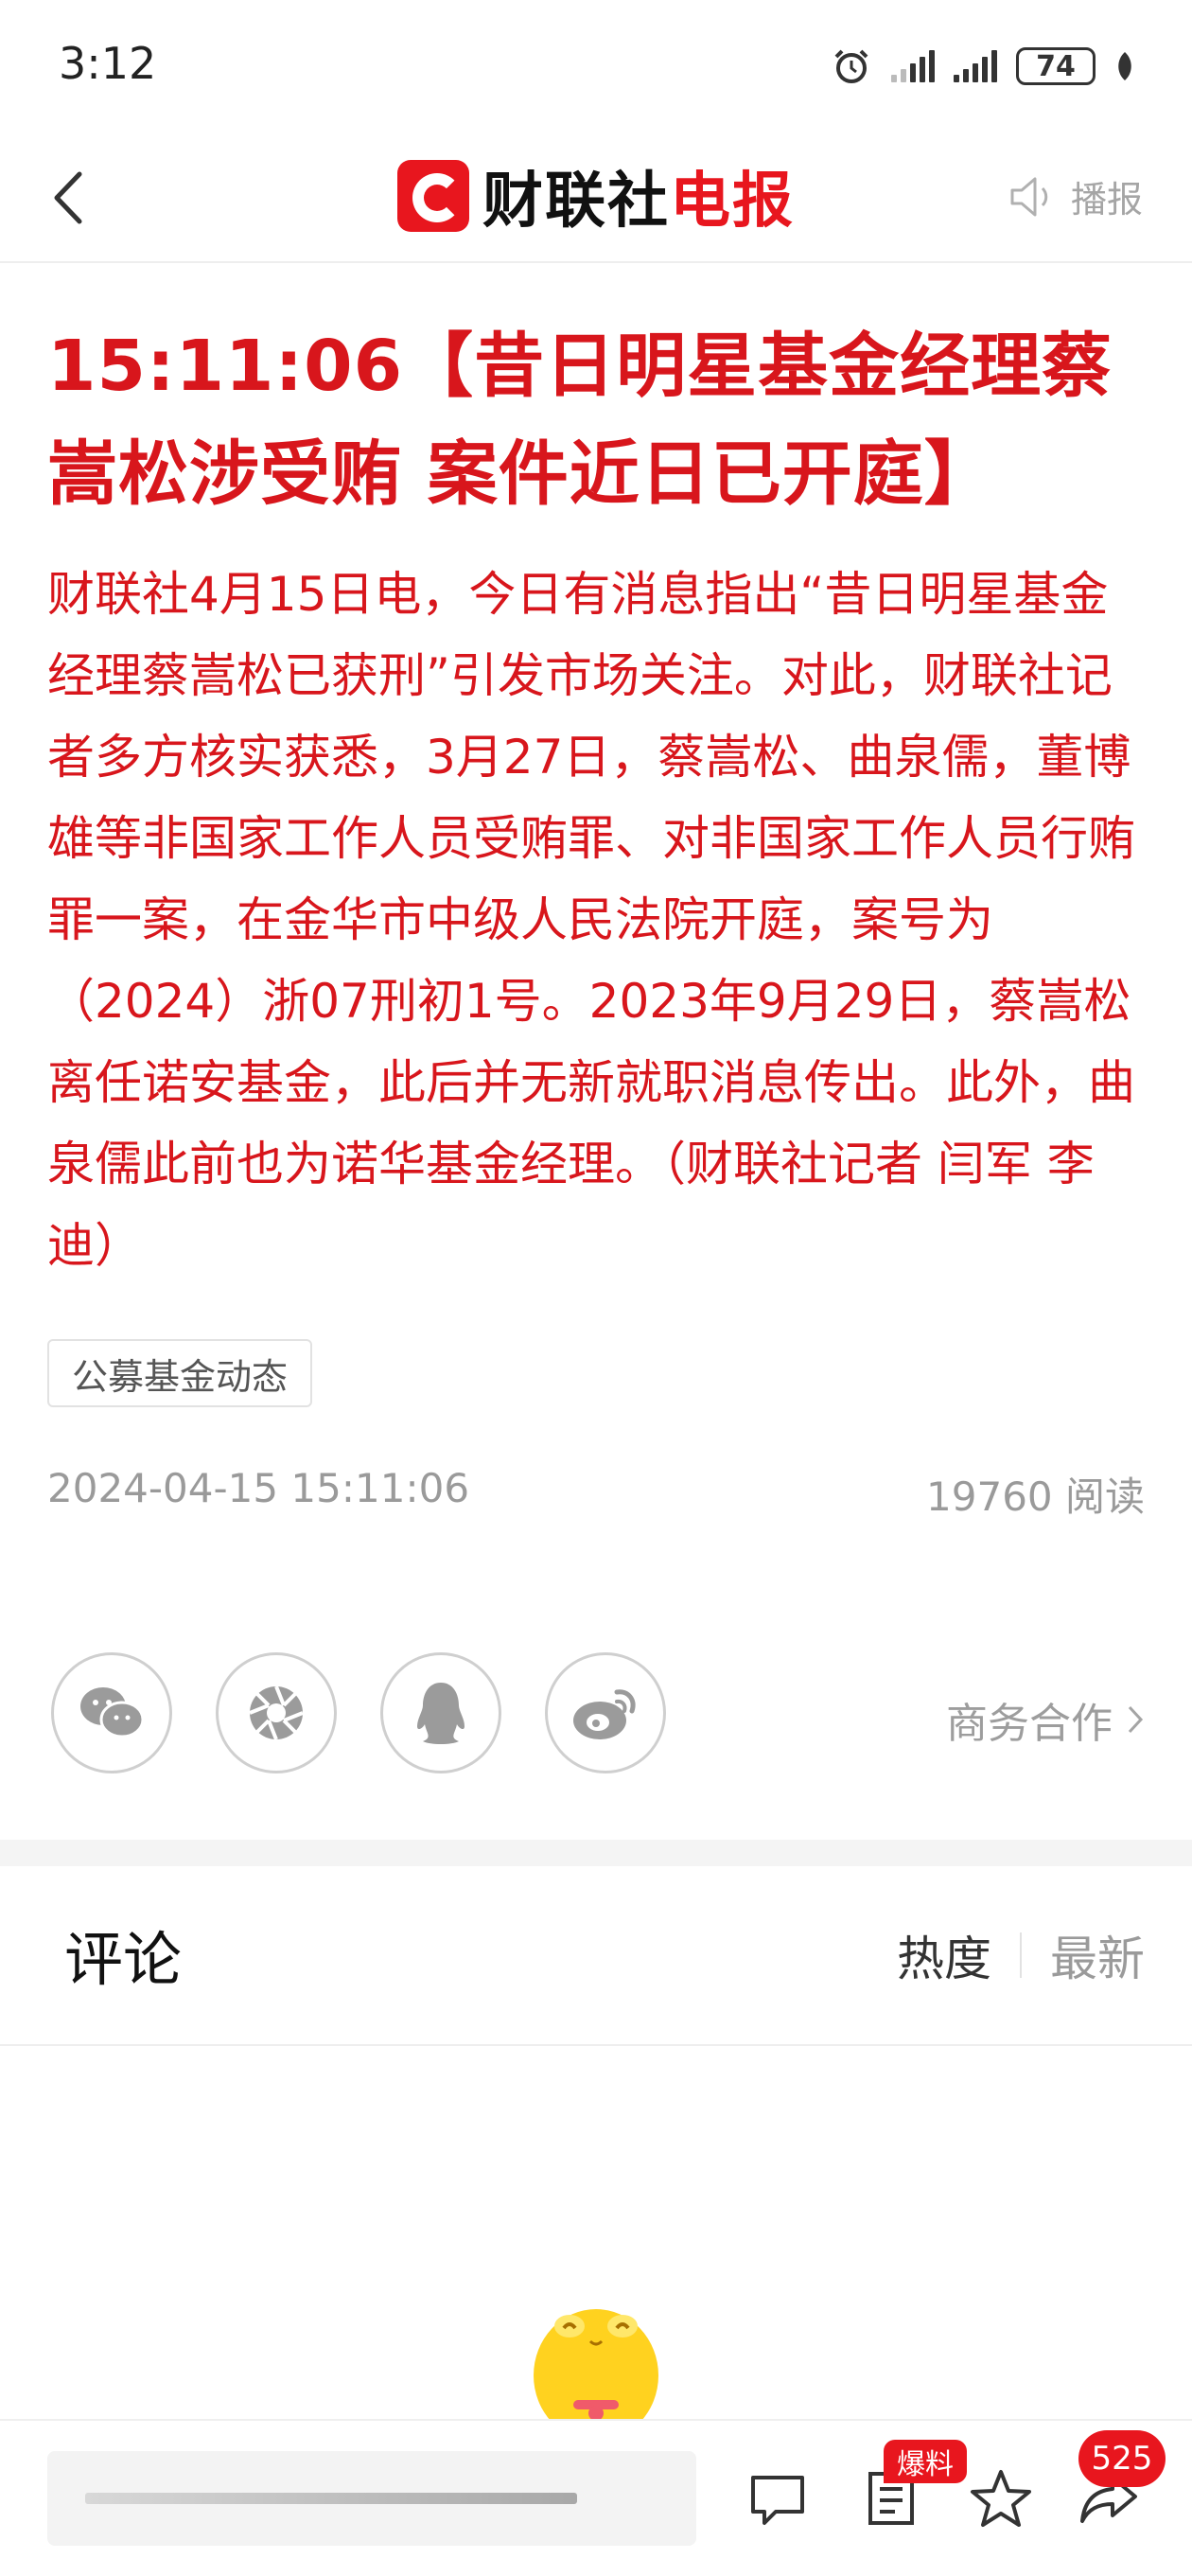 The height and width of the screenshot is (2576, 1192). Describe the element at coordinates (1001, 2498) in the screenshot. I see `star-icon` at that location.